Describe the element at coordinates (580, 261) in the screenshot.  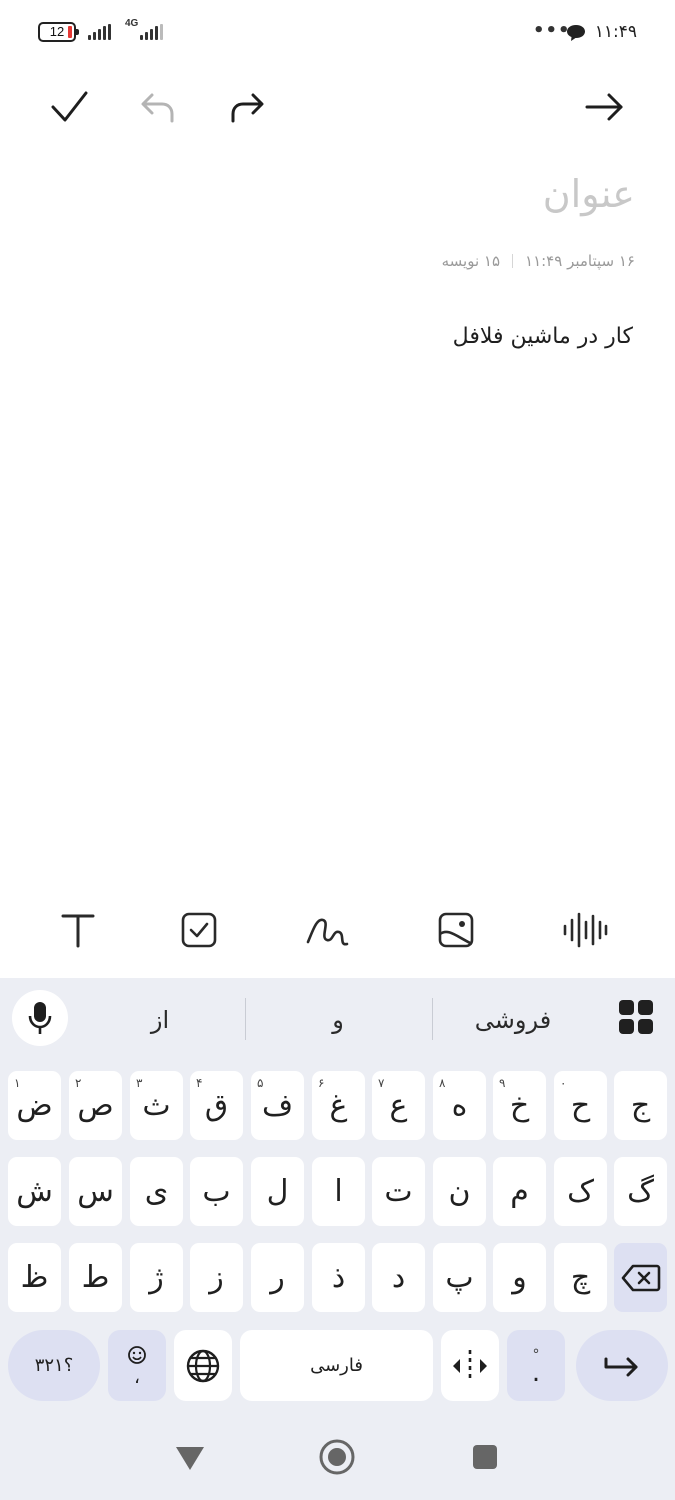
I see `note-date: ۱۶ سپتامبر ۱۱:۴۹` at that location.